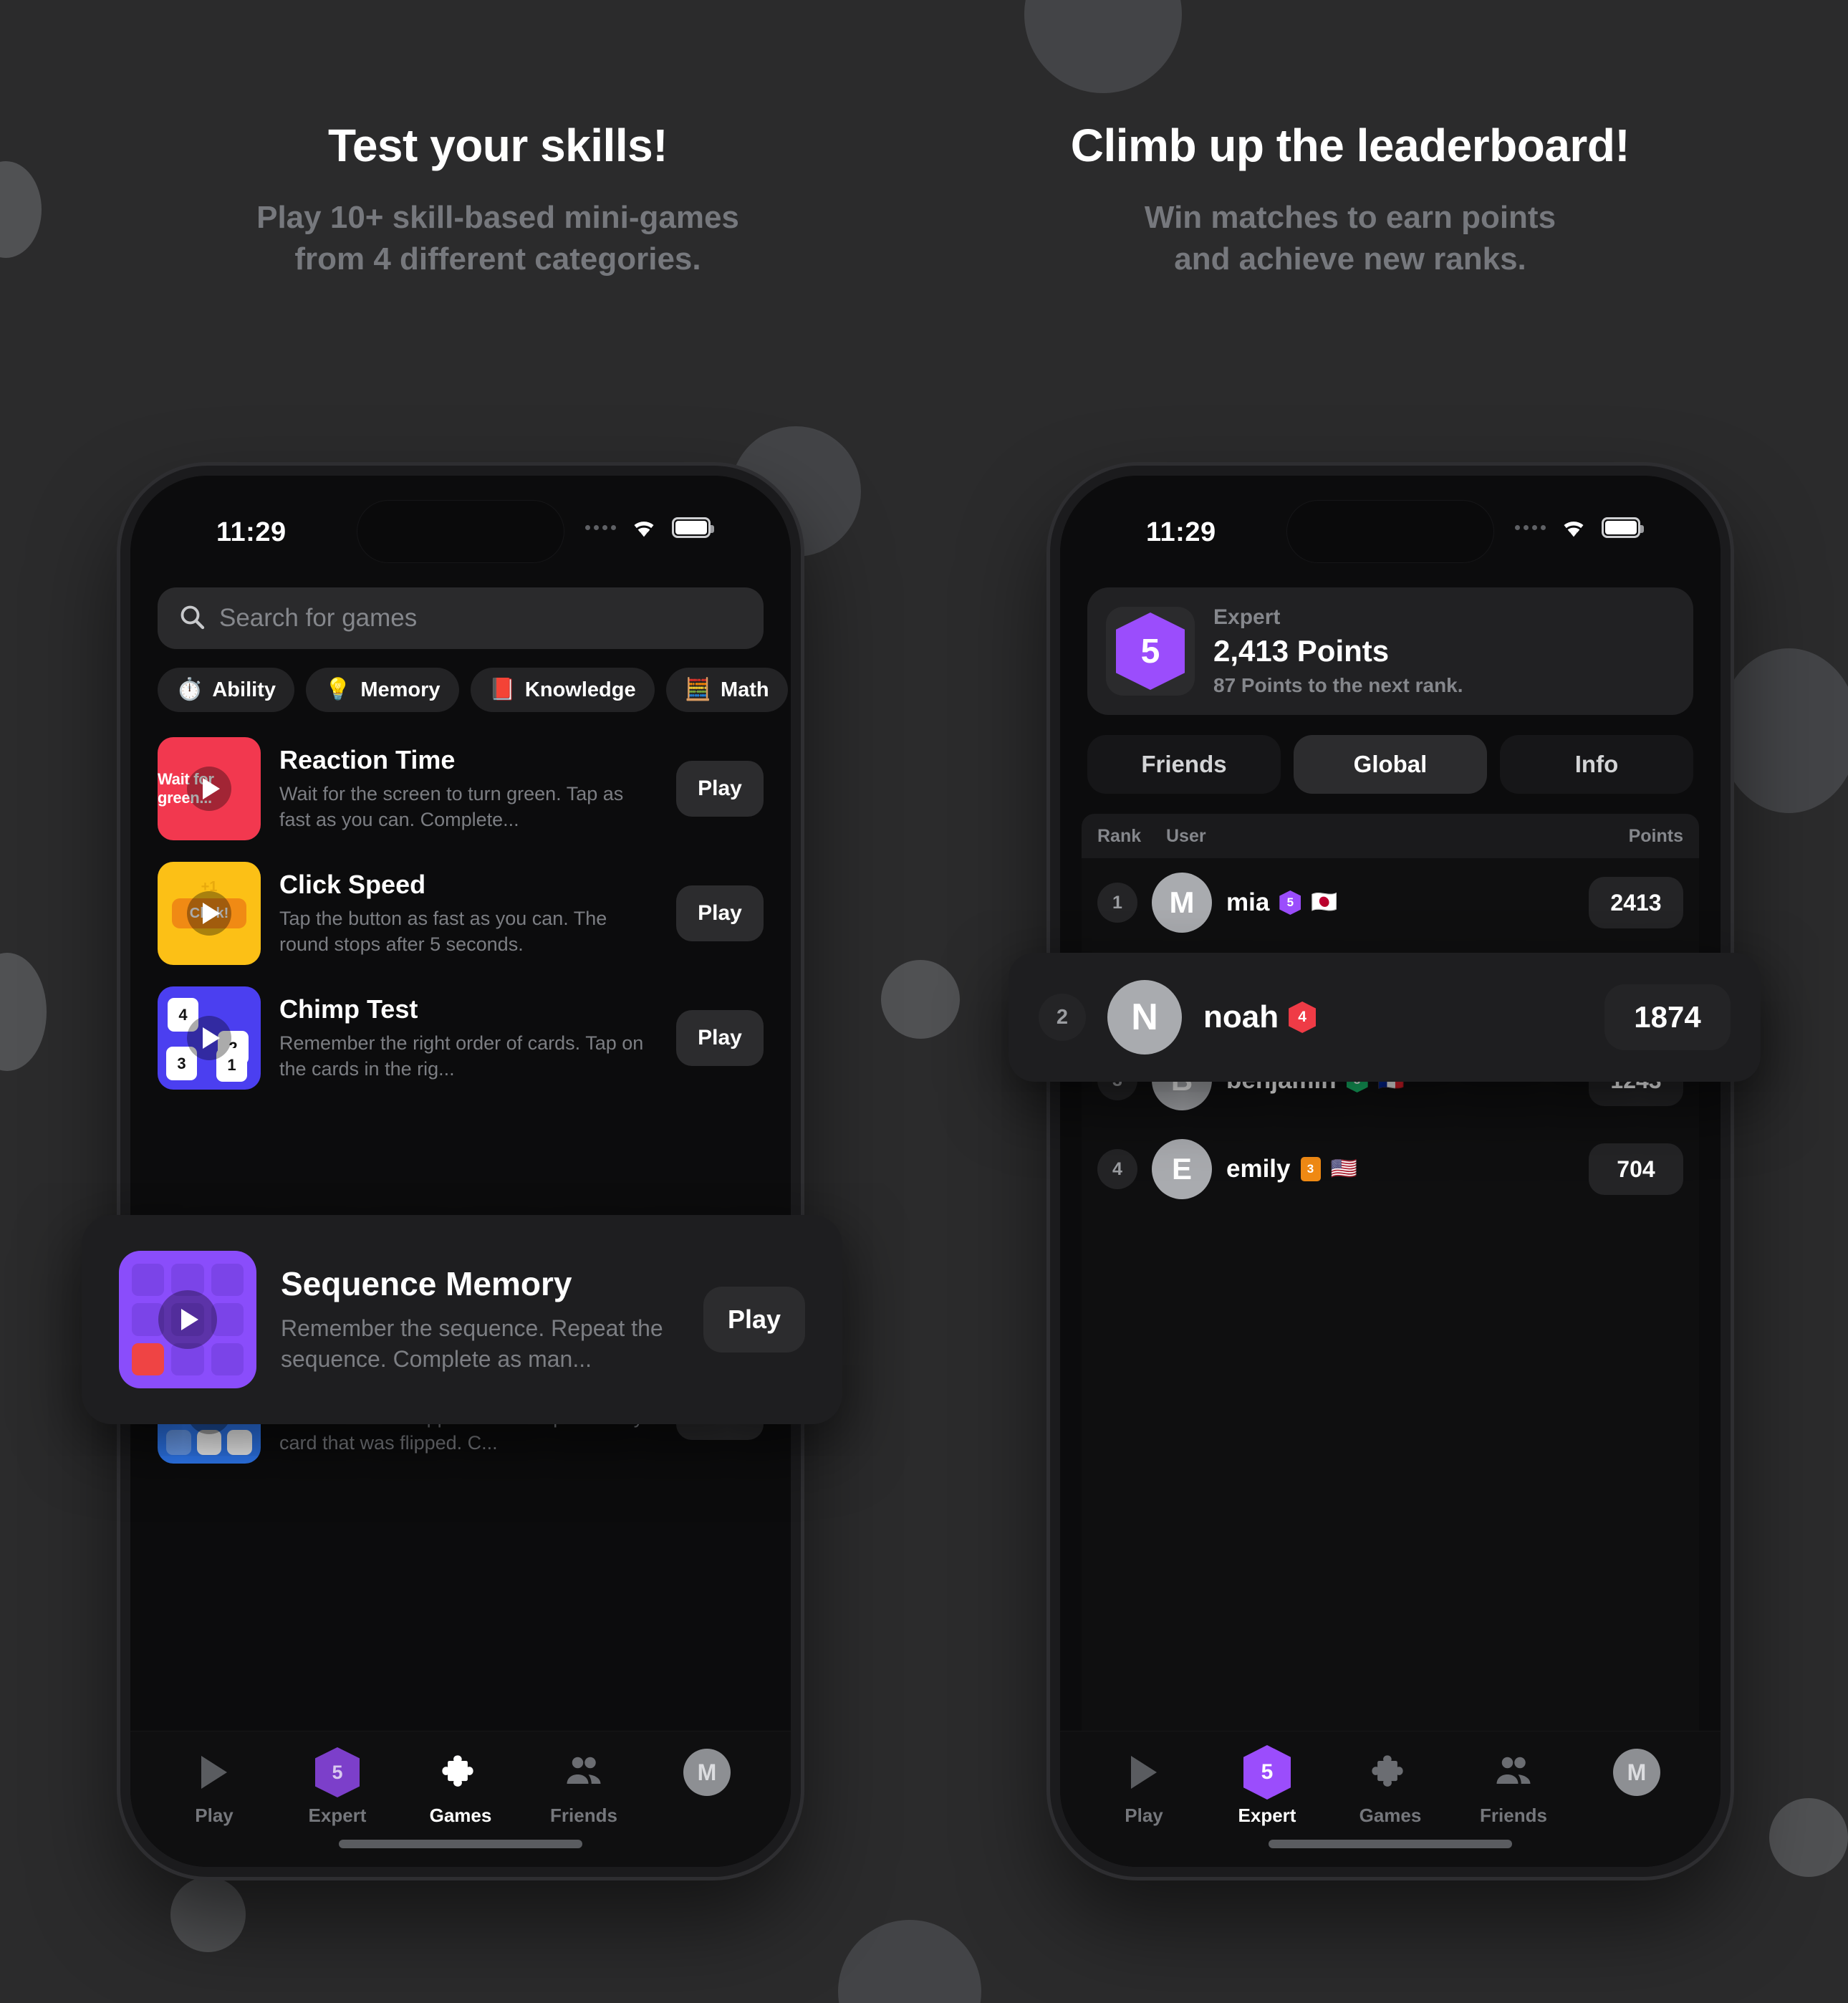  What do you see at coordinates (189, 689) in the screenshot?
I see `stopwatch-icon: ⏱️` at bounding box center [189, 689].